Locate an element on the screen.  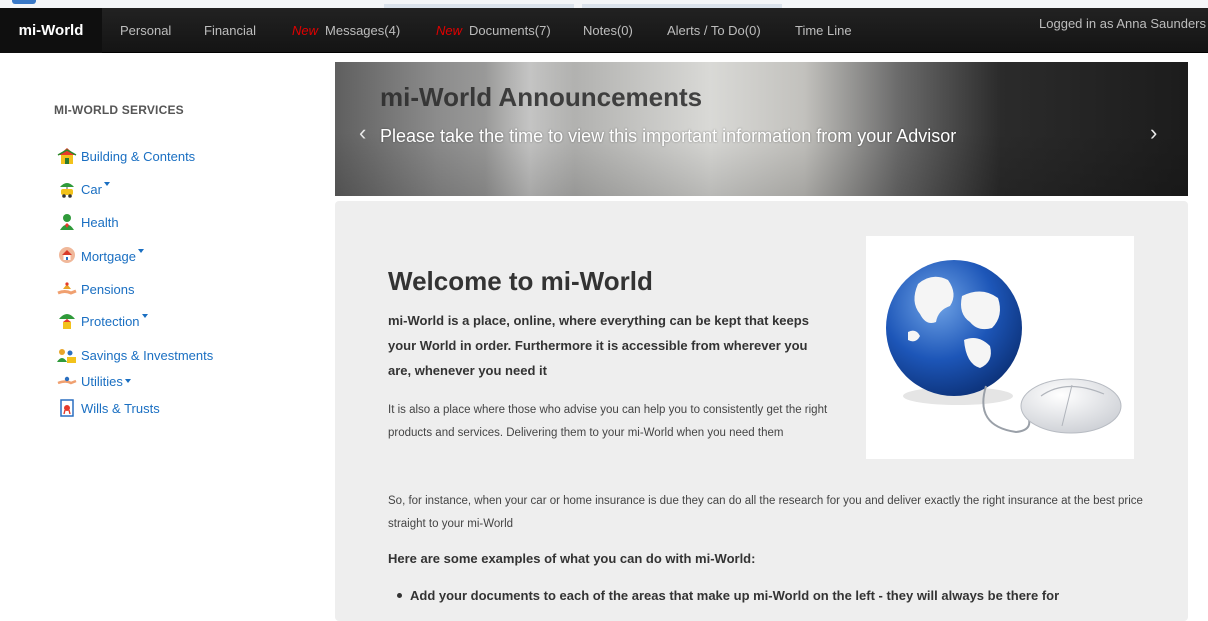
sidebar-item-protection: Protection is located at coordinates (102, 321).